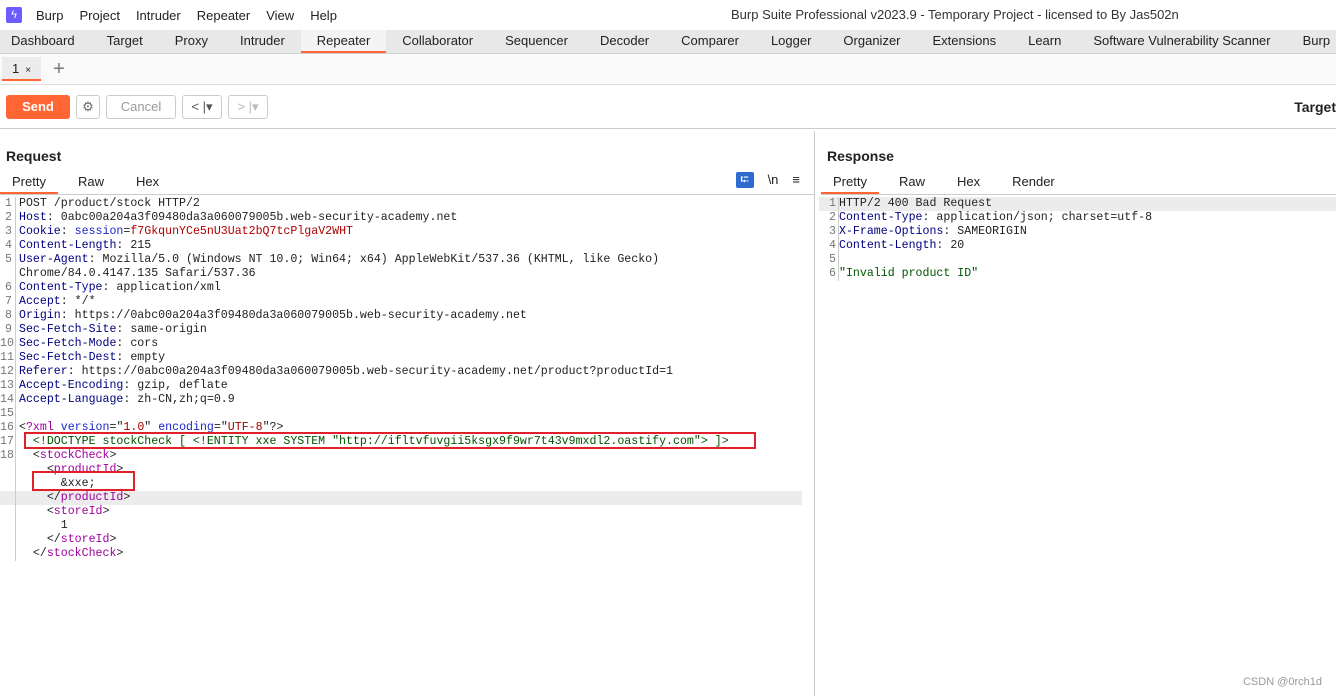 This screenshot has width=1336, height=696. Describe the element at coordinates (125, 41) in the screenshot. I see `tab-target: Target` at that location.